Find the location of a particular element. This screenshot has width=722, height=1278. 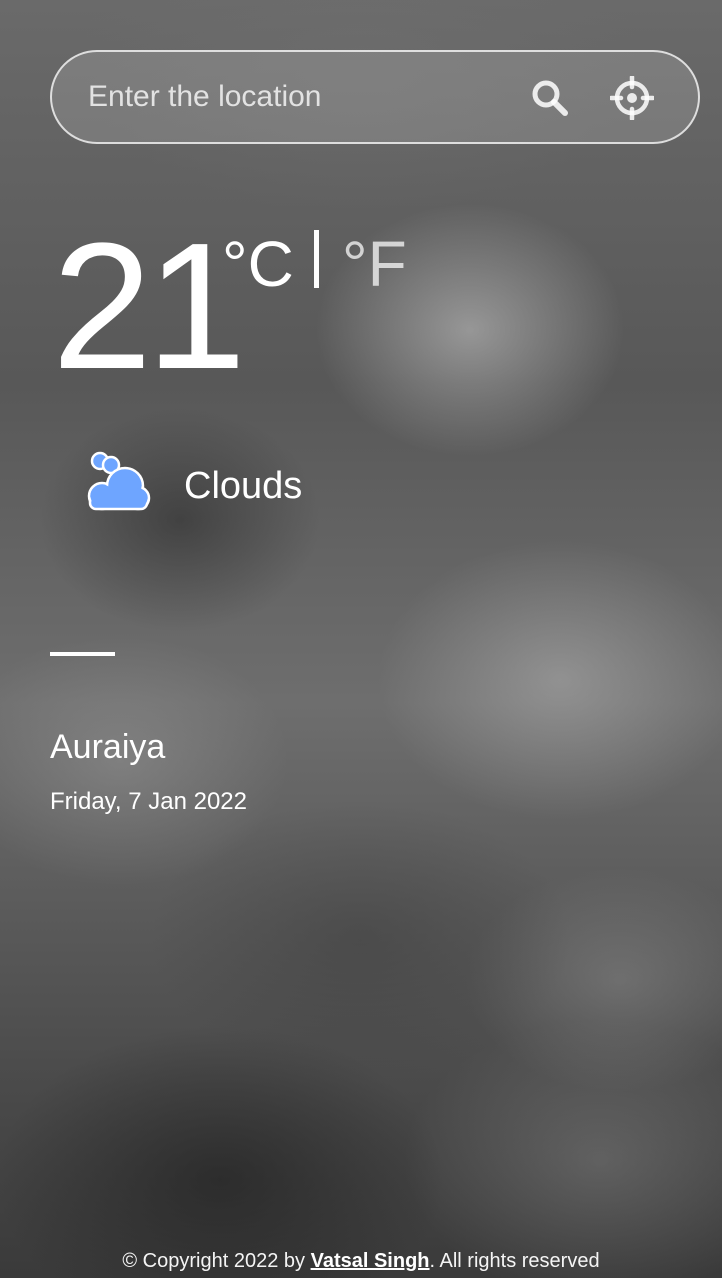

crosshair-icon is located at coordinates (632, 98).